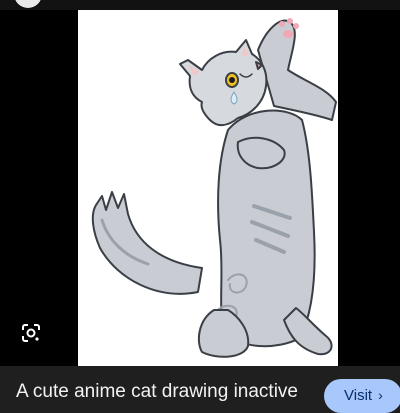 This screenshot has width=400, height=413. Describe the element at coordinates (28, 4) in the screenshot. I see `top-control-button` at that location.